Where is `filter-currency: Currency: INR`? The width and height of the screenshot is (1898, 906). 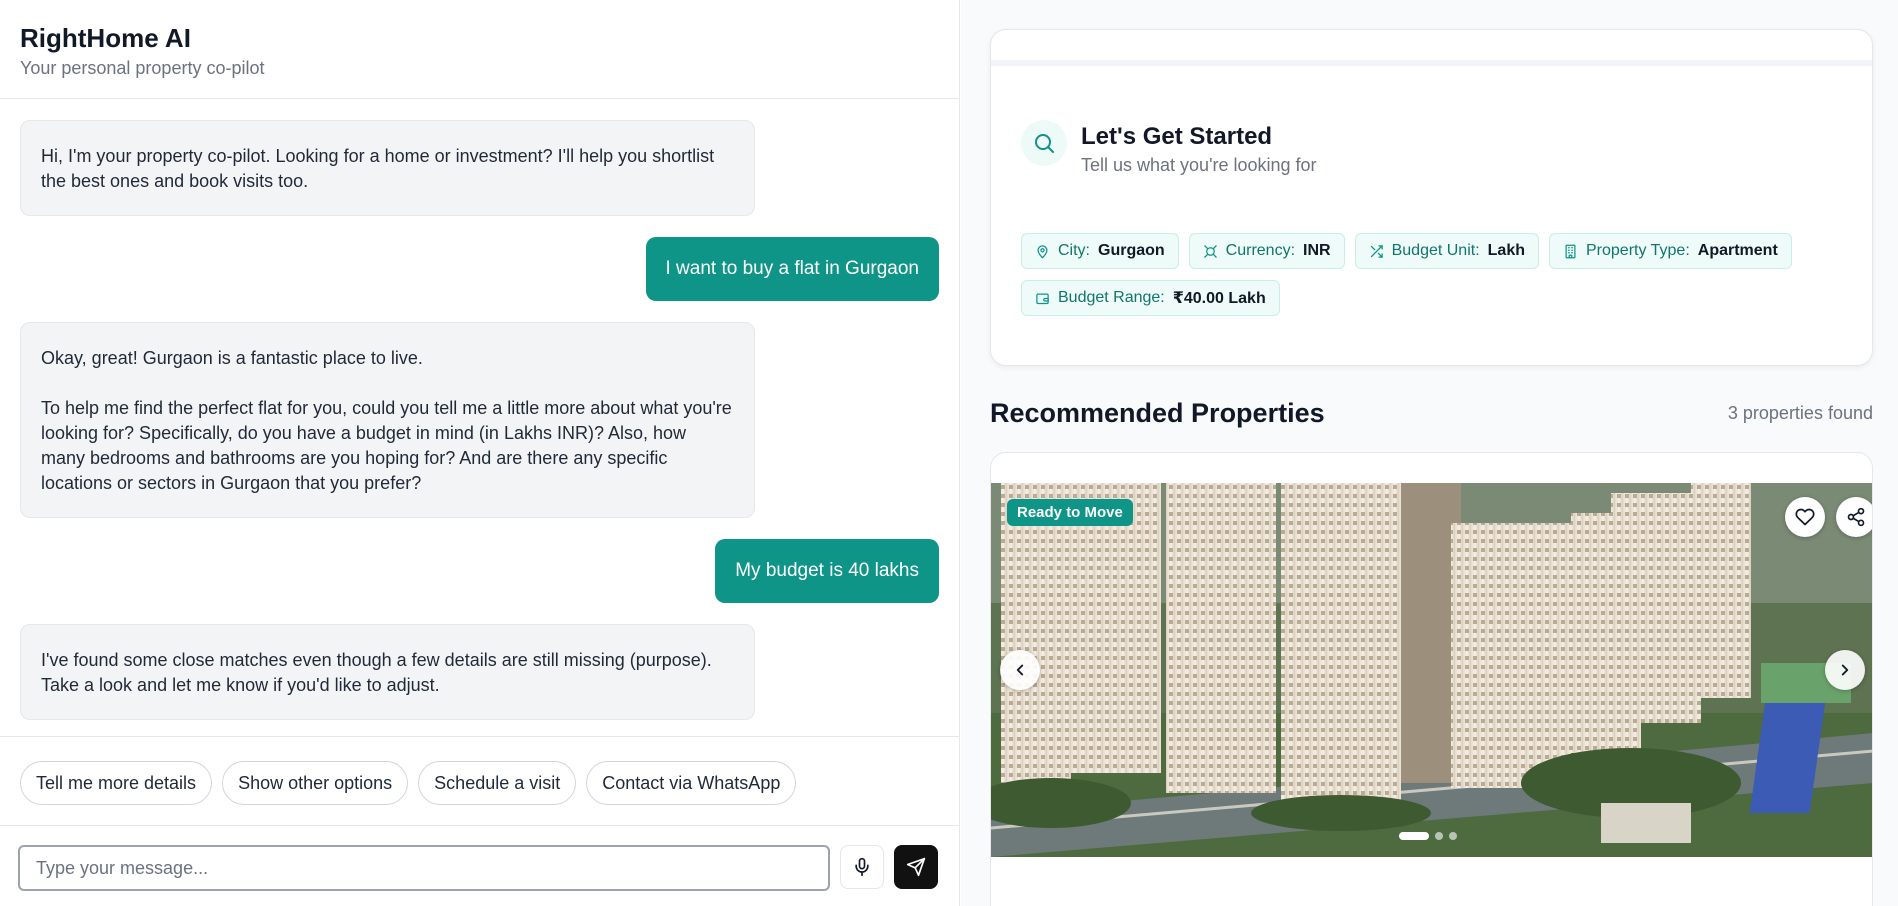
filter-currency: Currency: INR is located at coordinates (1266, 251).